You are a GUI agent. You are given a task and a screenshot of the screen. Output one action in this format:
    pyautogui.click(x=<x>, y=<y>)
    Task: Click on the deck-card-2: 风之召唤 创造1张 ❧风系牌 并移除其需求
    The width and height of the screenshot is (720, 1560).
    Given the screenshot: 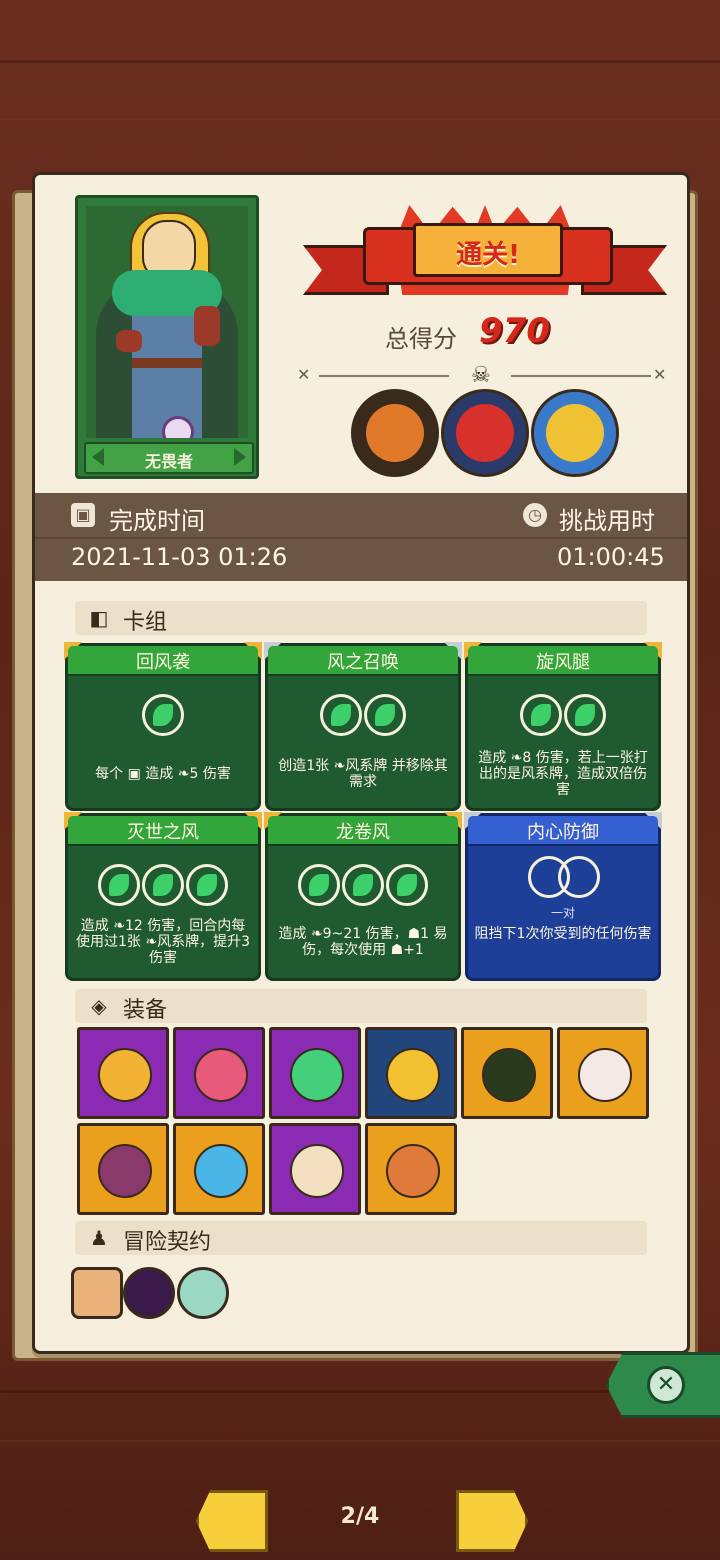 What is the action you would take?
    pyautogui.click(x=363, y=726)
    